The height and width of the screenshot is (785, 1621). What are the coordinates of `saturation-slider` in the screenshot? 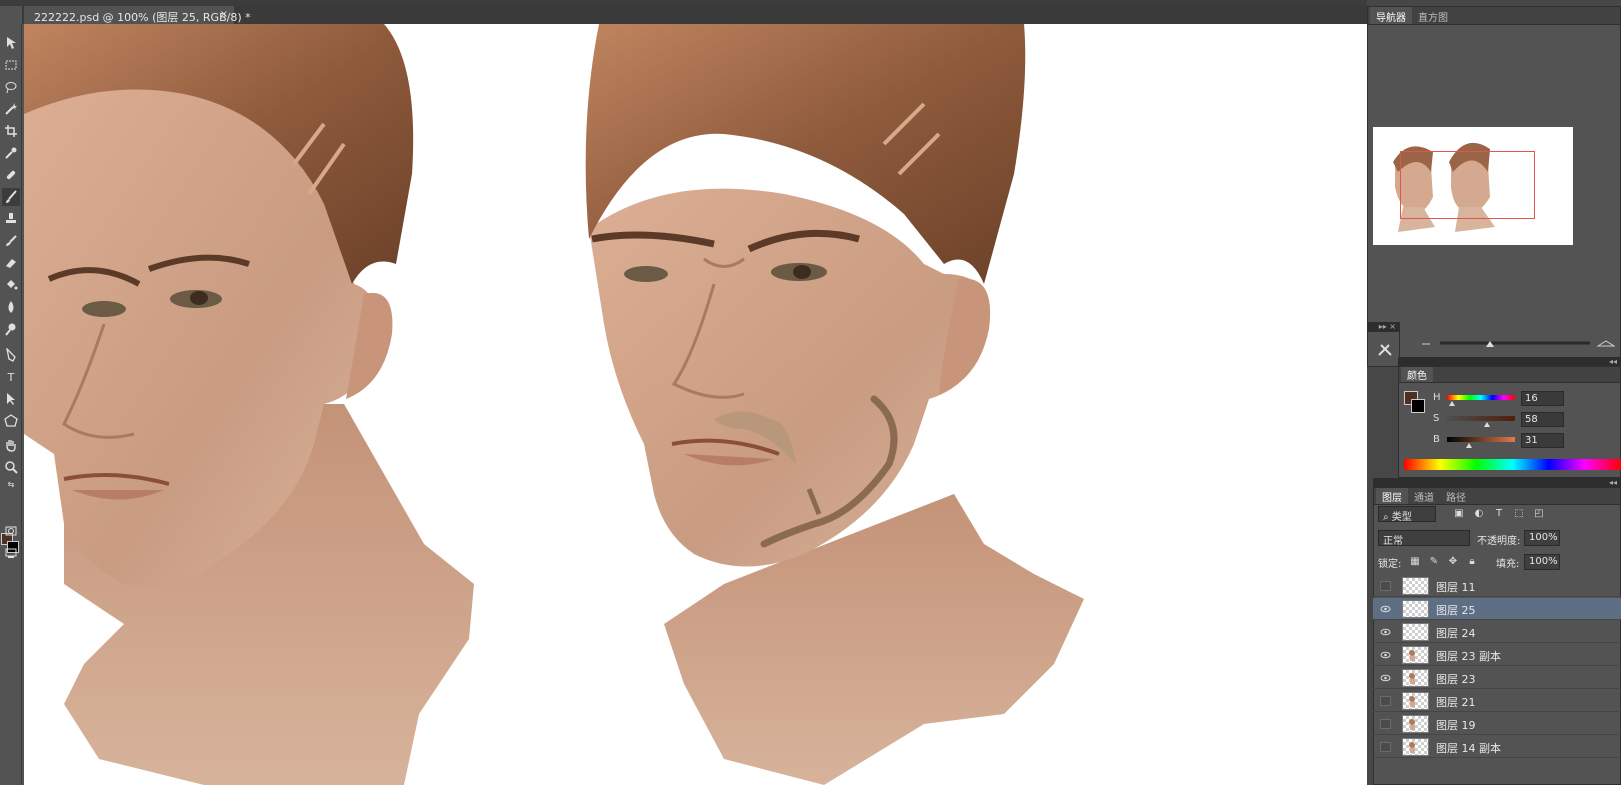 It's located at (1481, 421).